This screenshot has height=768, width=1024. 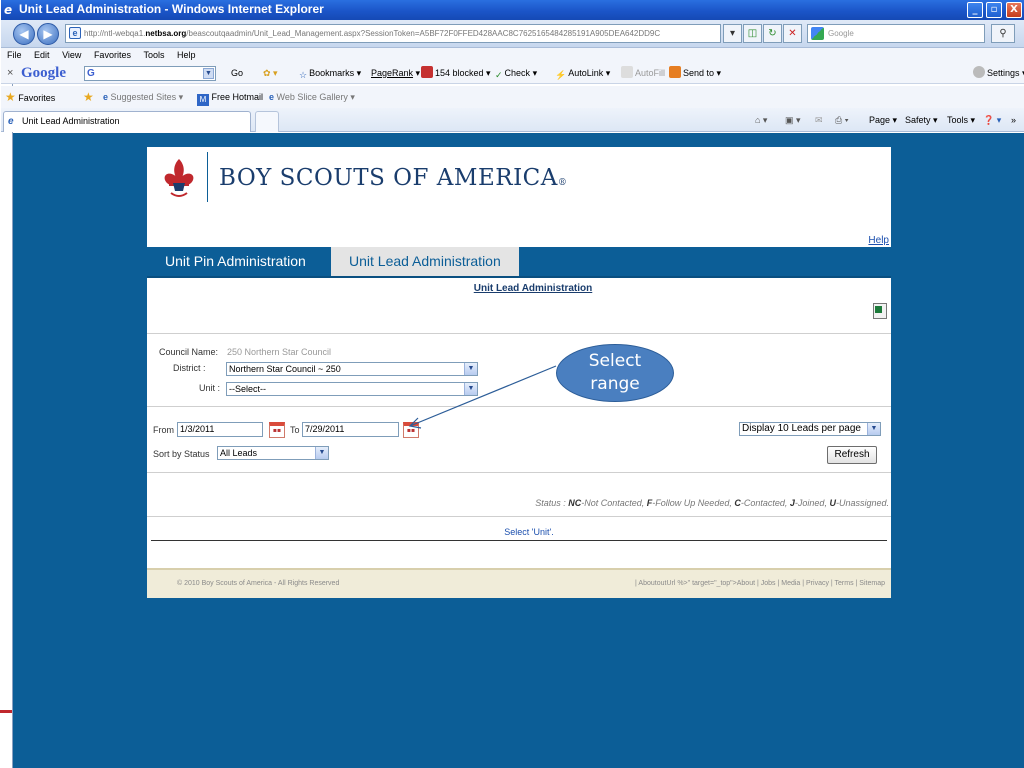 What do you see at coordinates (230, 97) in the screenshot?
I see `hotmail-link: M Free Hotmail` at bounding box center [230, 97].